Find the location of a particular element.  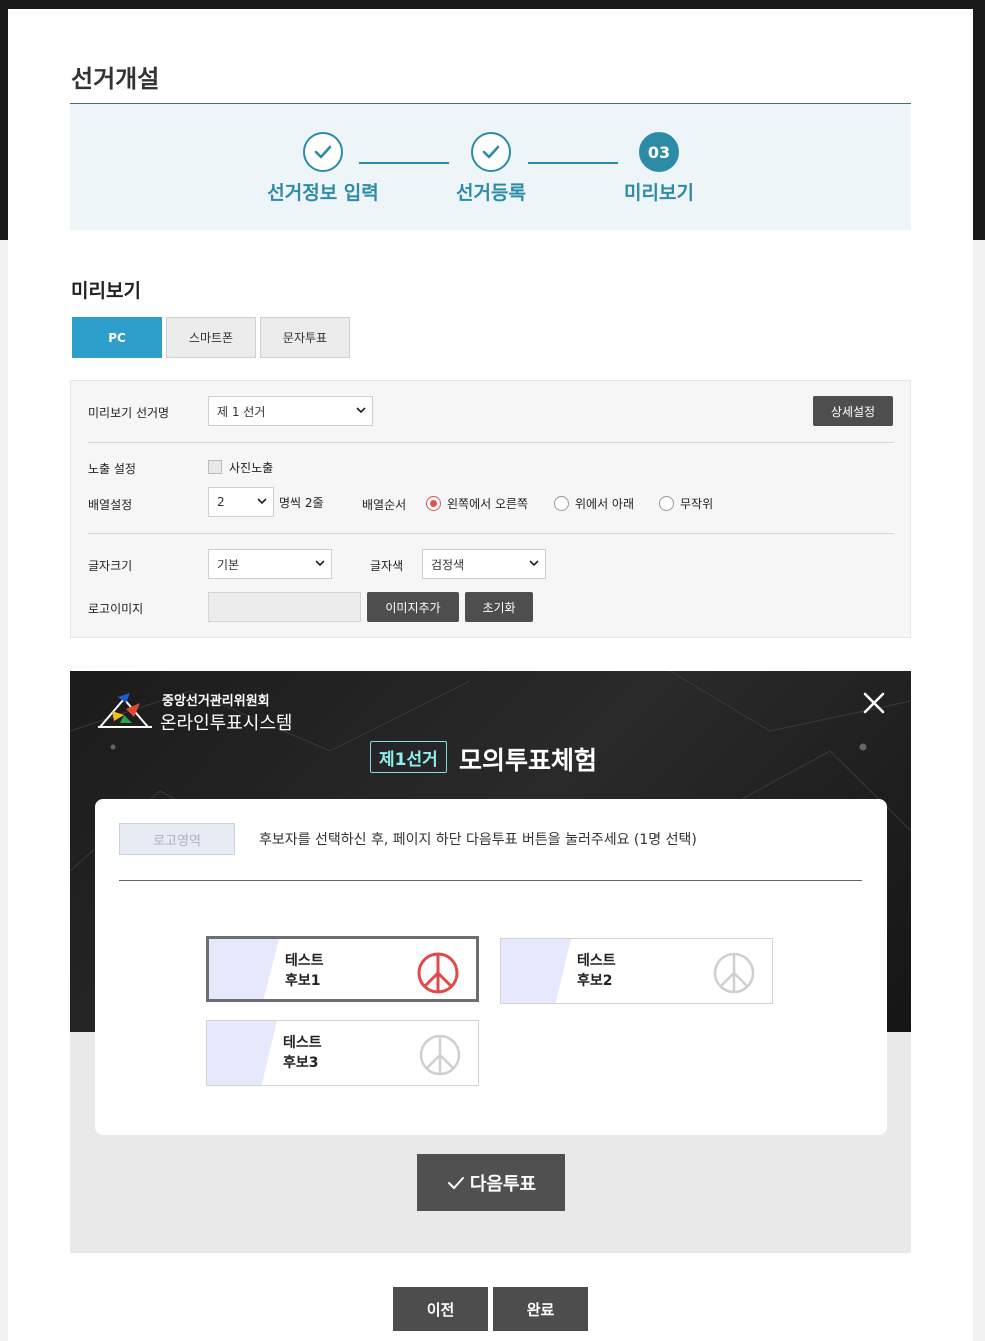

order-label: 배열순서 is located at coordinates (384, 505).